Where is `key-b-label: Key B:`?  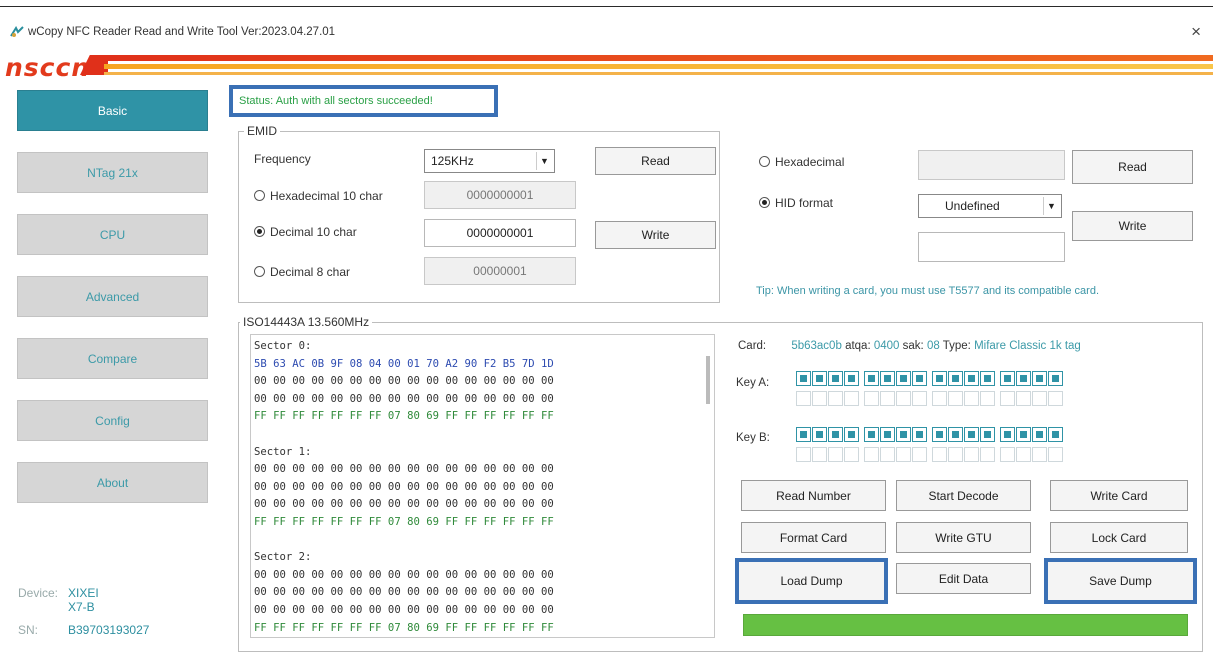 key-b-label: Key B: is located at coordinates (753, 438).